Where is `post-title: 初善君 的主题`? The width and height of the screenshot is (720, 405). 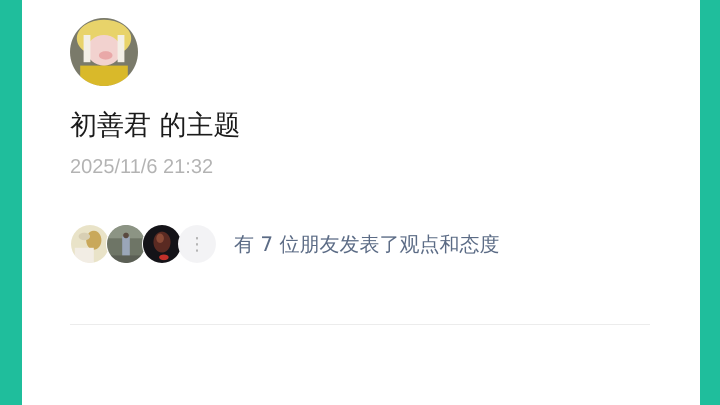
post-title: 初善君 的主题 is located at coordinates (156, 126).